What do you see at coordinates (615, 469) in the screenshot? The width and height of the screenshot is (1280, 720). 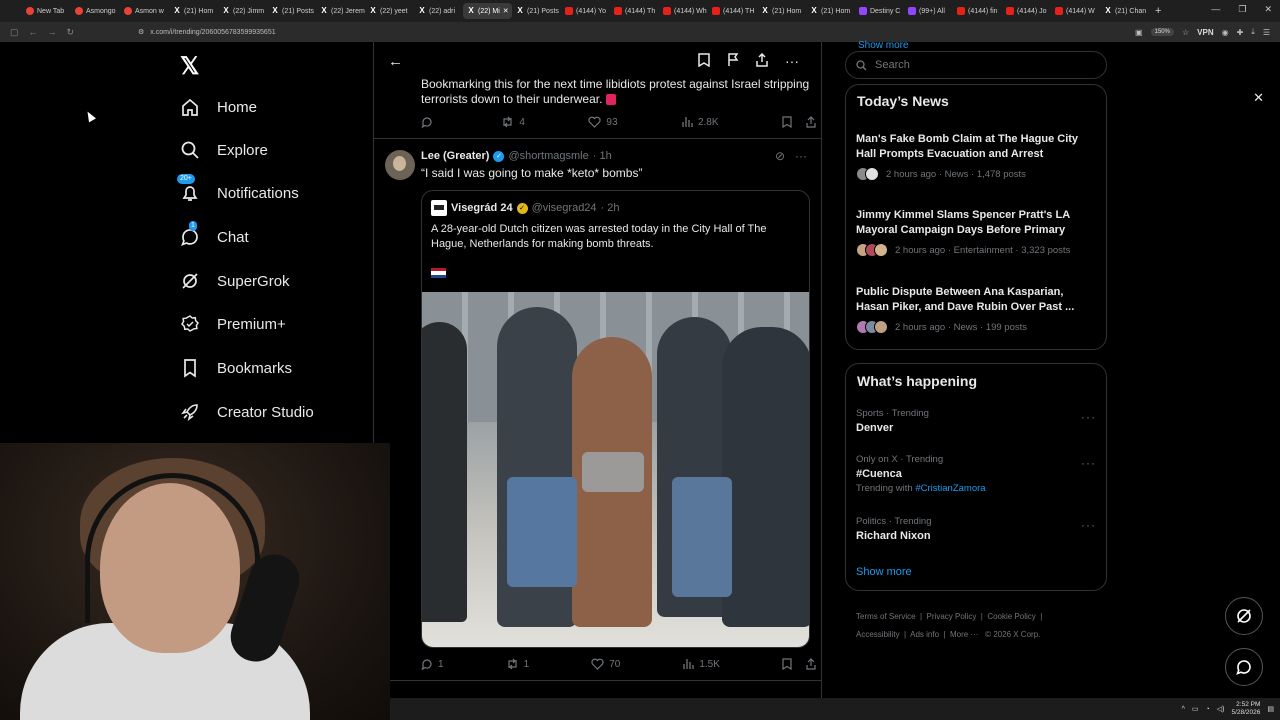 I see `post-image` at bounding box center [615, 469].